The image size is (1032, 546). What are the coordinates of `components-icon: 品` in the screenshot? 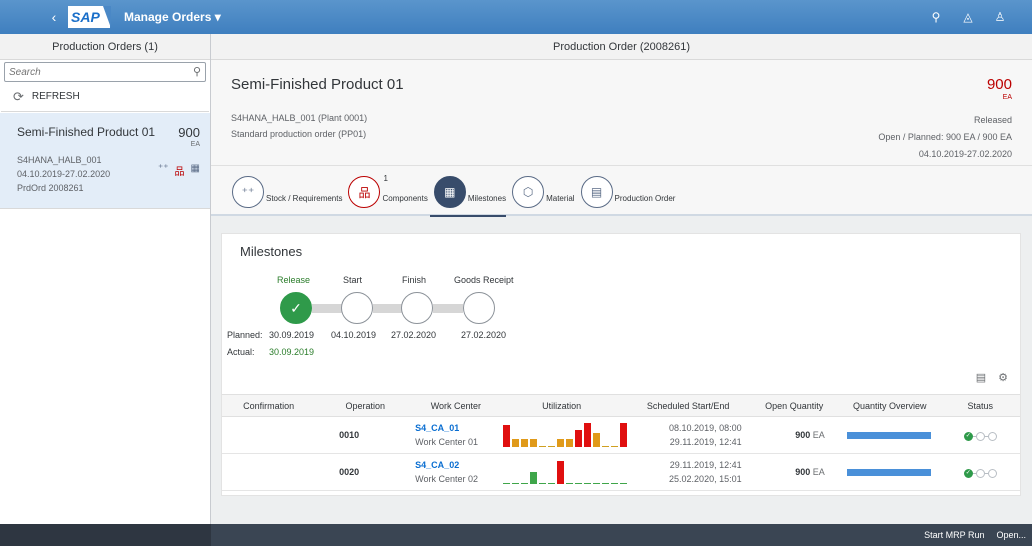 It's located at (179, 172).